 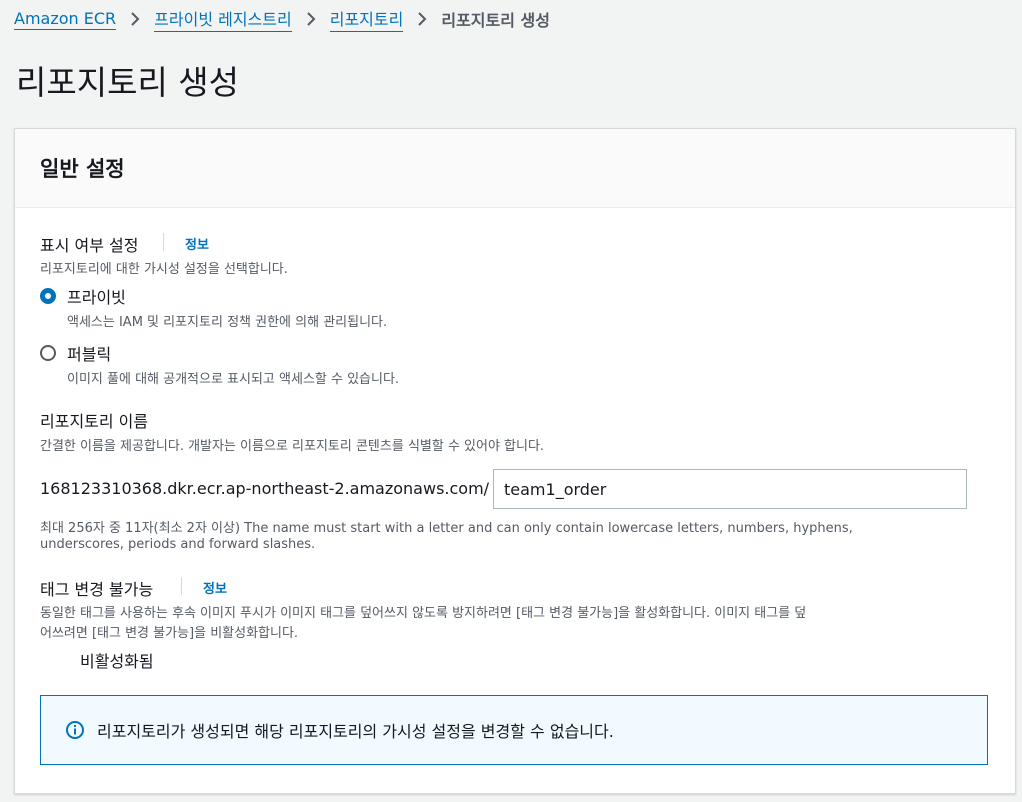 What do you see at coordinates (75, 730) in the screenshot?
I see `info-circle-icon` at bounding box center [75, 730].